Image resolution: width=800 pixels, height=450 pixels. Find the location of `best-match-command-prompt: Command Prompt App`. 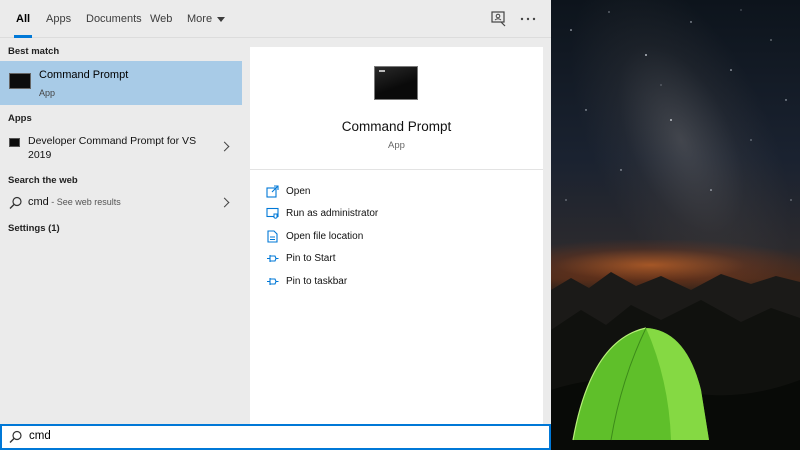

best-match-command-prompt: Command Prompt App is located at coordinates (121, 83).